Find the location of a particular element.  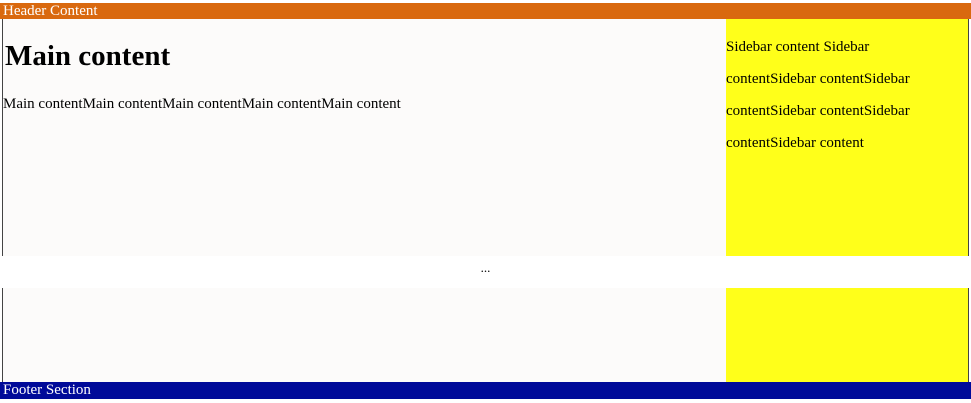

right-border-top is located at coordinates (968, 137).